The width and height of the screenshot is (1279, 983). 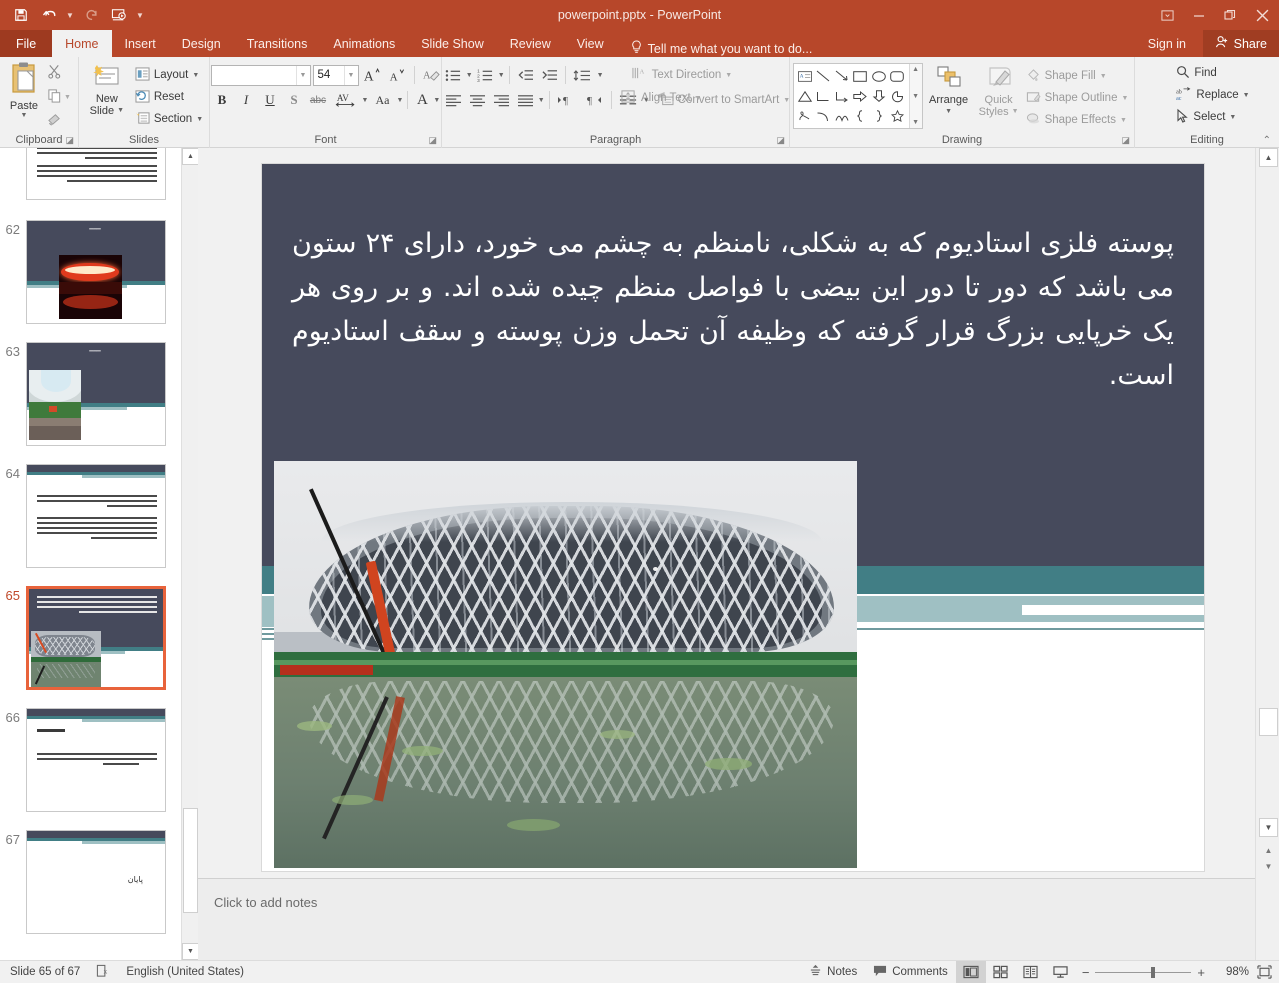 I want to click on shapes-scroll-down-icon: ▼, so click(x=915, y=96).